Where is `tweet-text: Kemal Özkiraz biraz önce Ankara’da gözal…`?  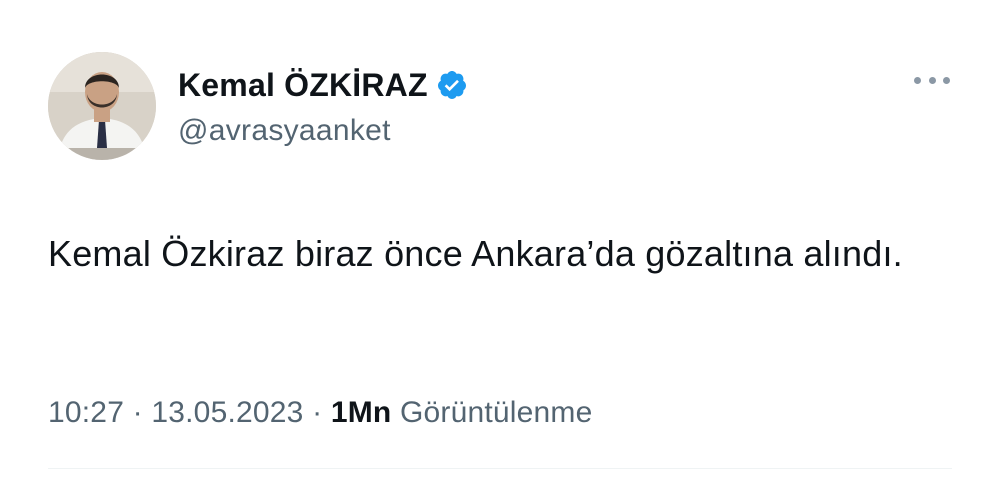
tweet-text: Kemal Özkiraz biraz önce Ankara’da gözal… is located at coordinates (475, 253).